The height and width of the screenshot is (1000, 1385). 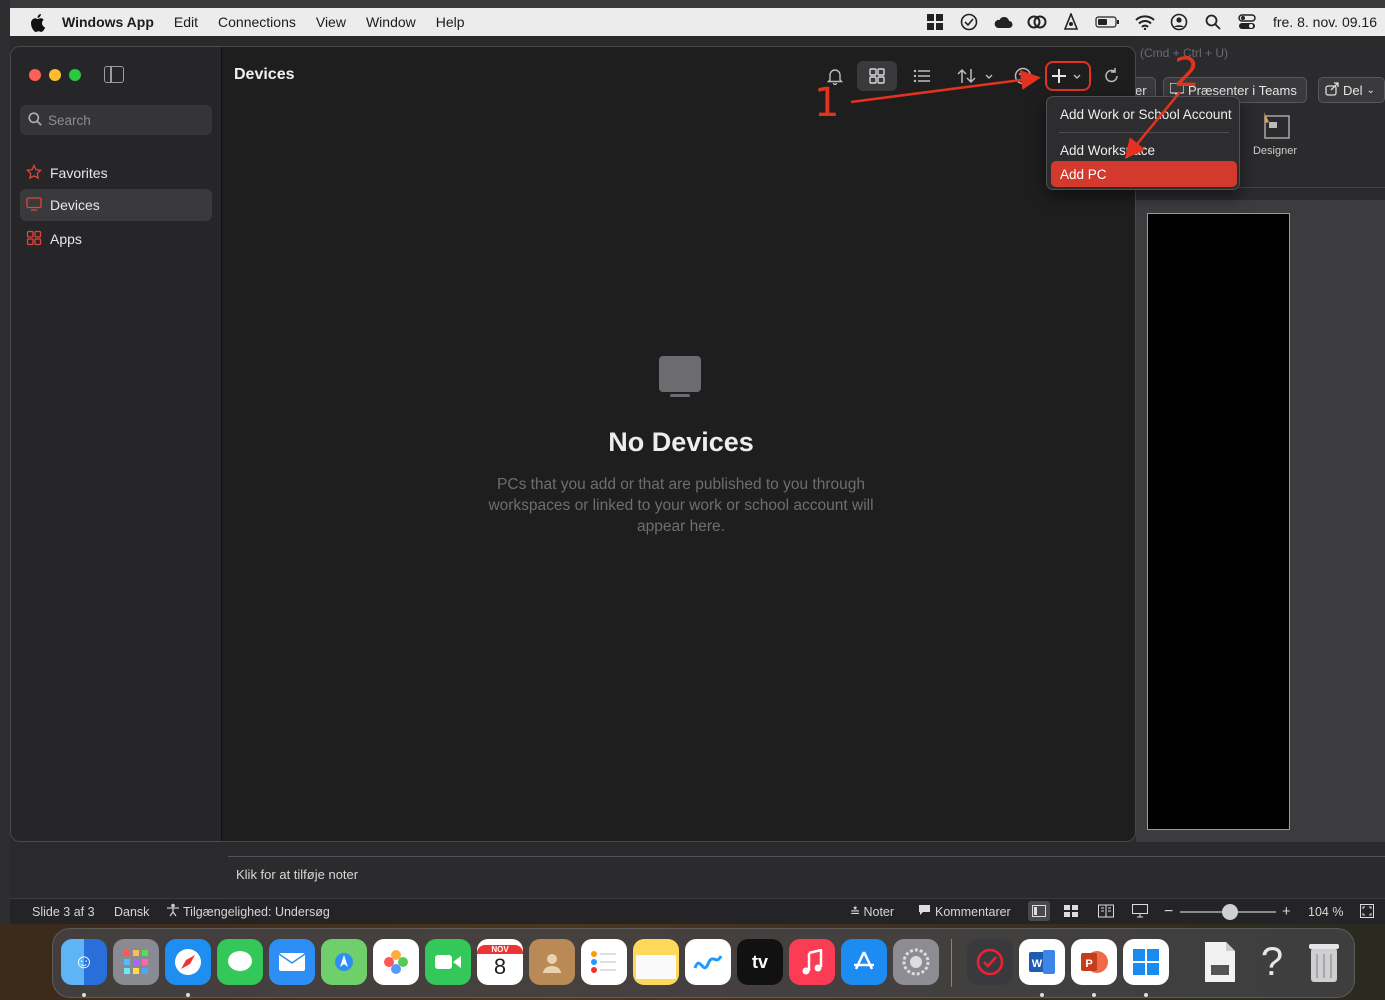 I want to click on list-view-icon, so click(x=922, y=76).